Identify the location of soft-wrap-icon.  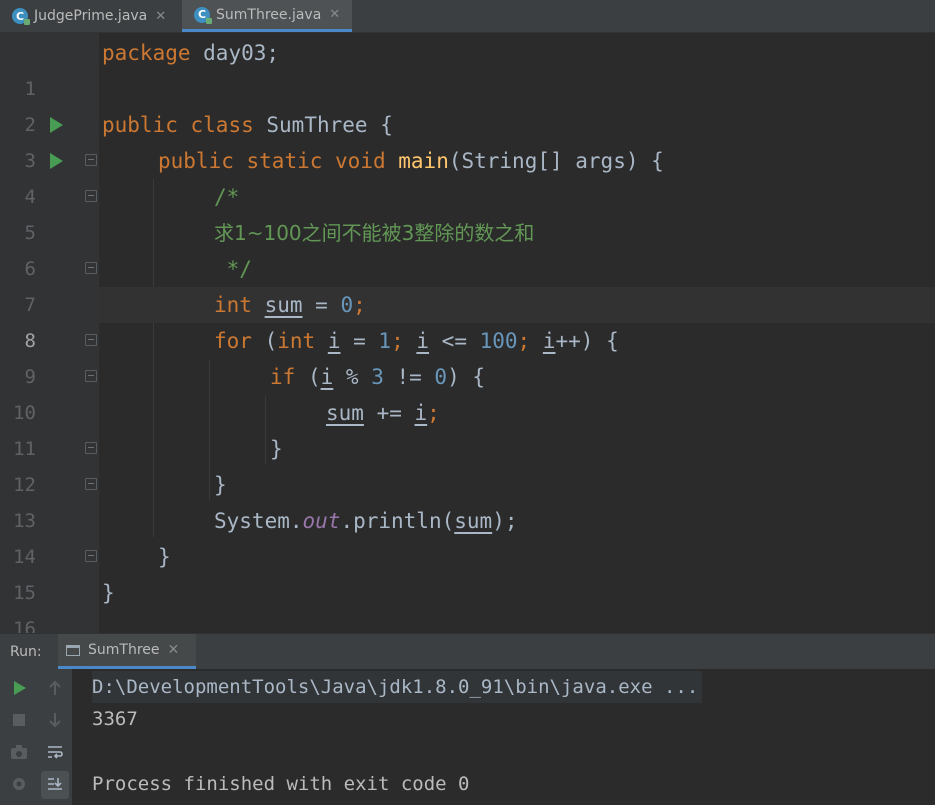
(55, 752).